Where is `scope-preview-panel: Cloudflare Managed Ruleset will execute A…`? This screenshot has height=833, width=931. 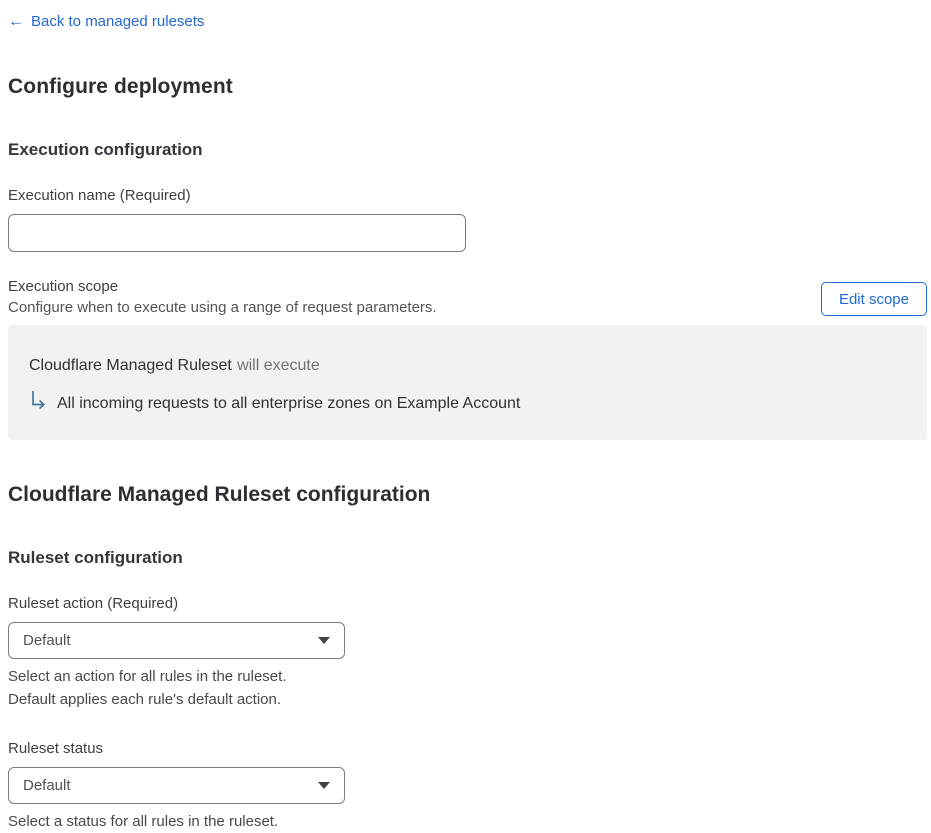 scope-preview-panel: Cloudflare Managed Ruleset will execute A… is located at coordinates (467, 382).